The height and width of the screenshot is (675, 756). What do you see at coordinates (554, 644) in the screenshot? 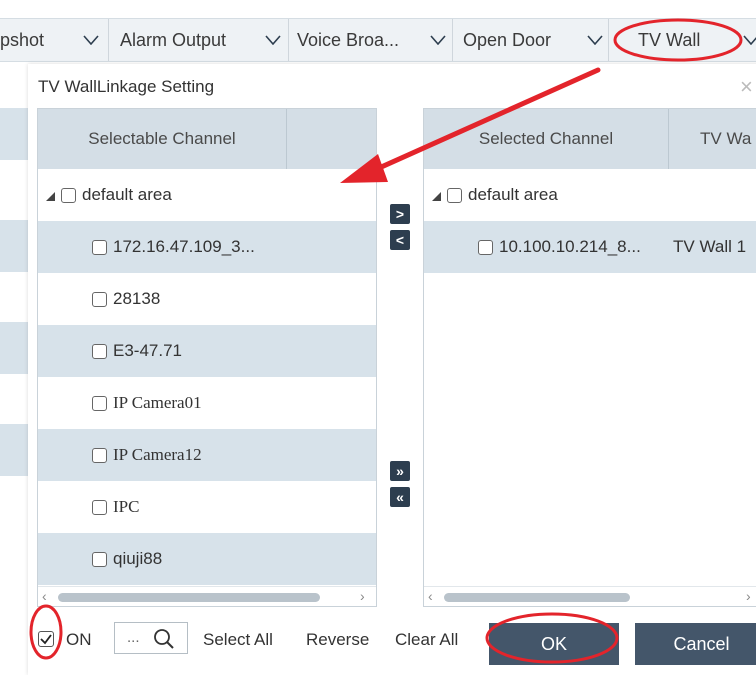
I see `ok-button: OK` at bounding box center [554, 644].